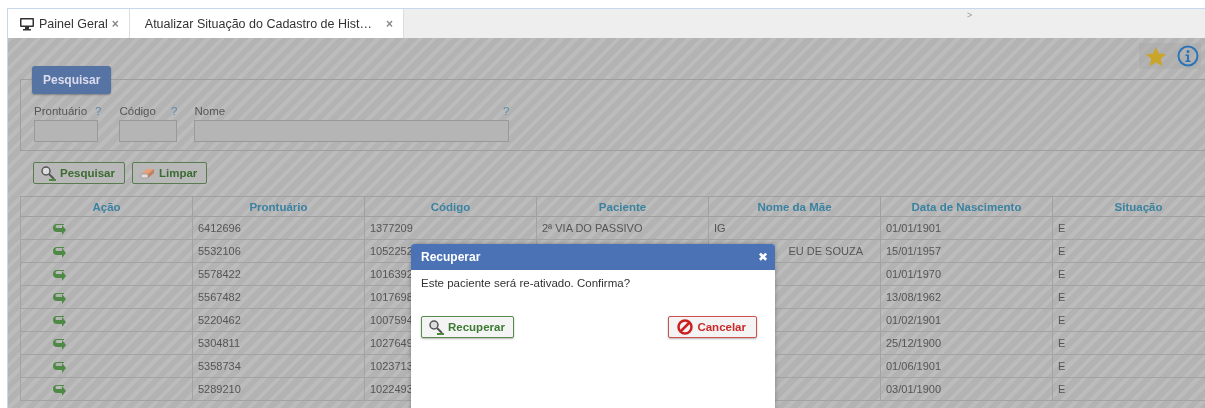 The image size is (1205, 408). Describe the element at coordinates (914, 320) in the screenshot. I see `table-cell: 01/02/1901` at that location.